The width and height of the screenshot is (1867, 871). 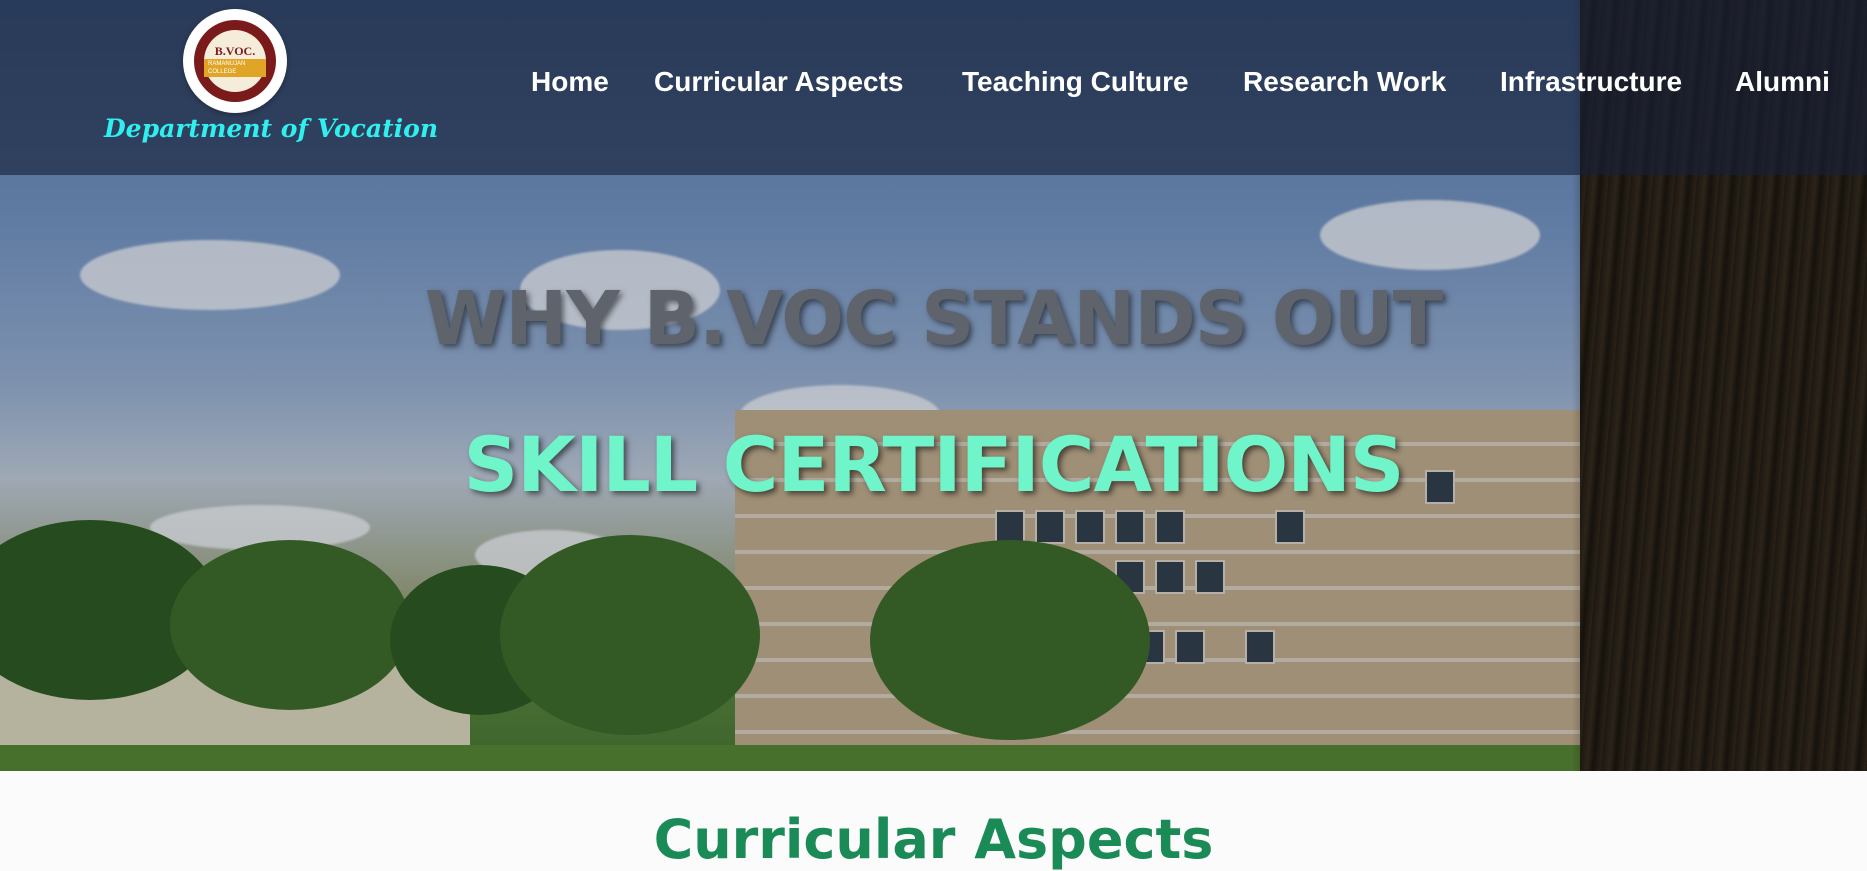 I want to click on nav-research-work: Research Work, so click(x=1344, y=82).